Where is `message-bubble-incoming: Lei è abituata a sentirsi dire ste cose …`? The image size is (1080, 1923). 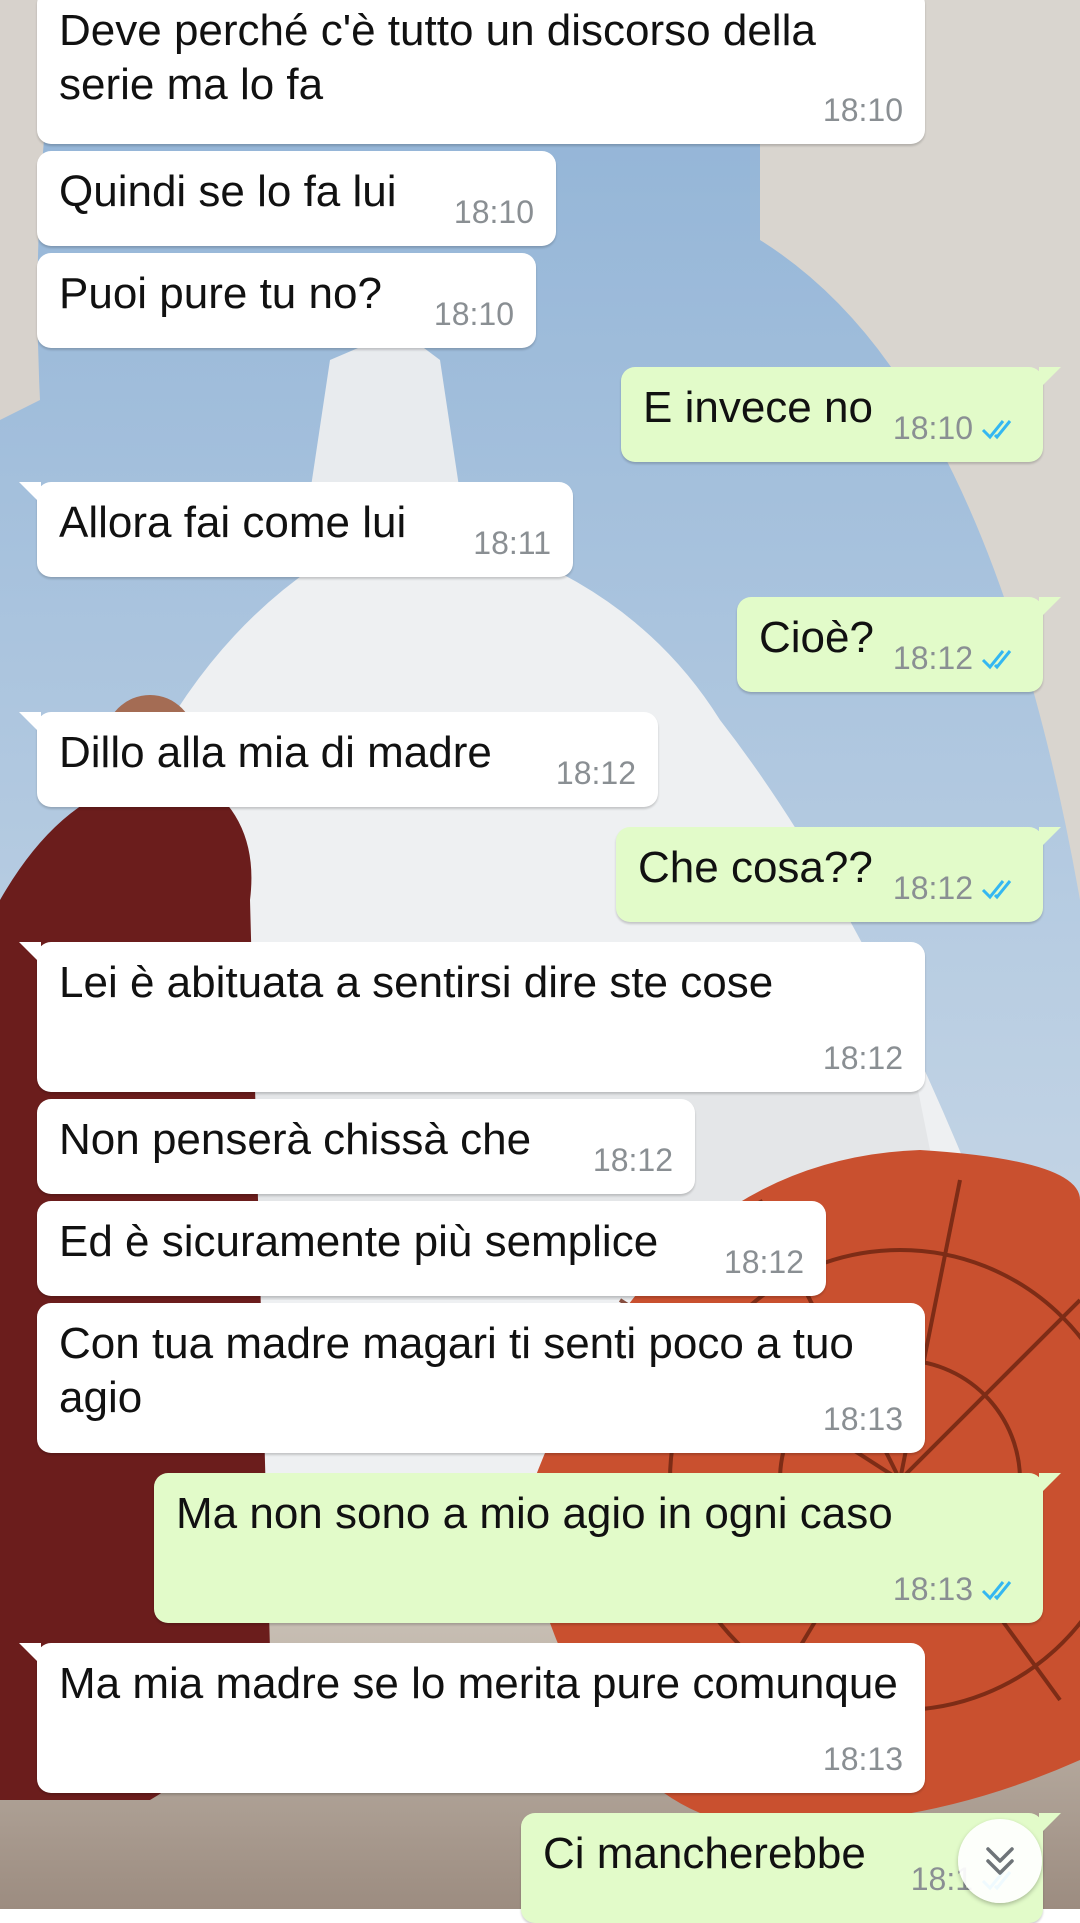 message-bubble-incoming: Lei è abituata a sentirsi dire ste cose … is located at coordinates (472, 1017).